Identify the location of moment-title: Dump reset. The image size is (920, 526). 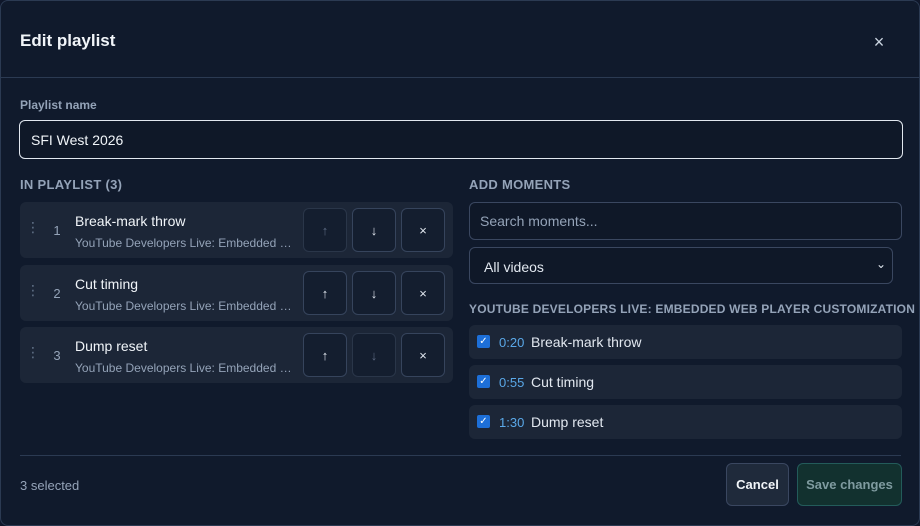
(567, 422).